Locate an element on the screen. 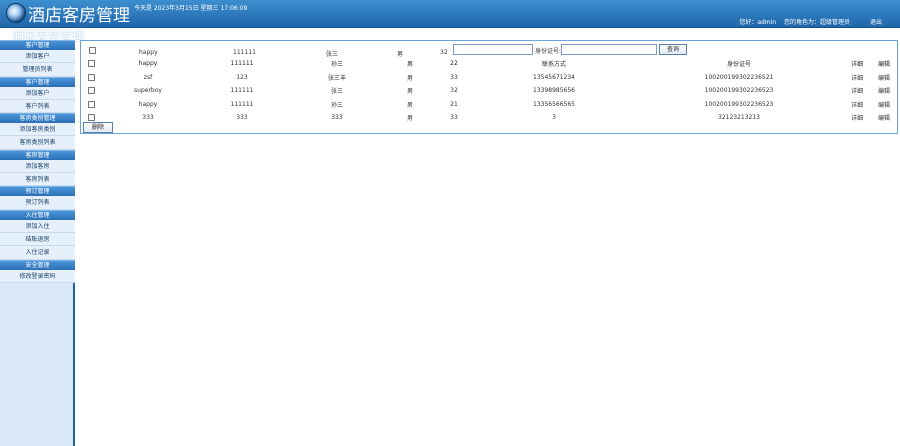 The width and height of the screenshot is (900, 446). column-header: 孙三 is located at coordinates (336, 65).